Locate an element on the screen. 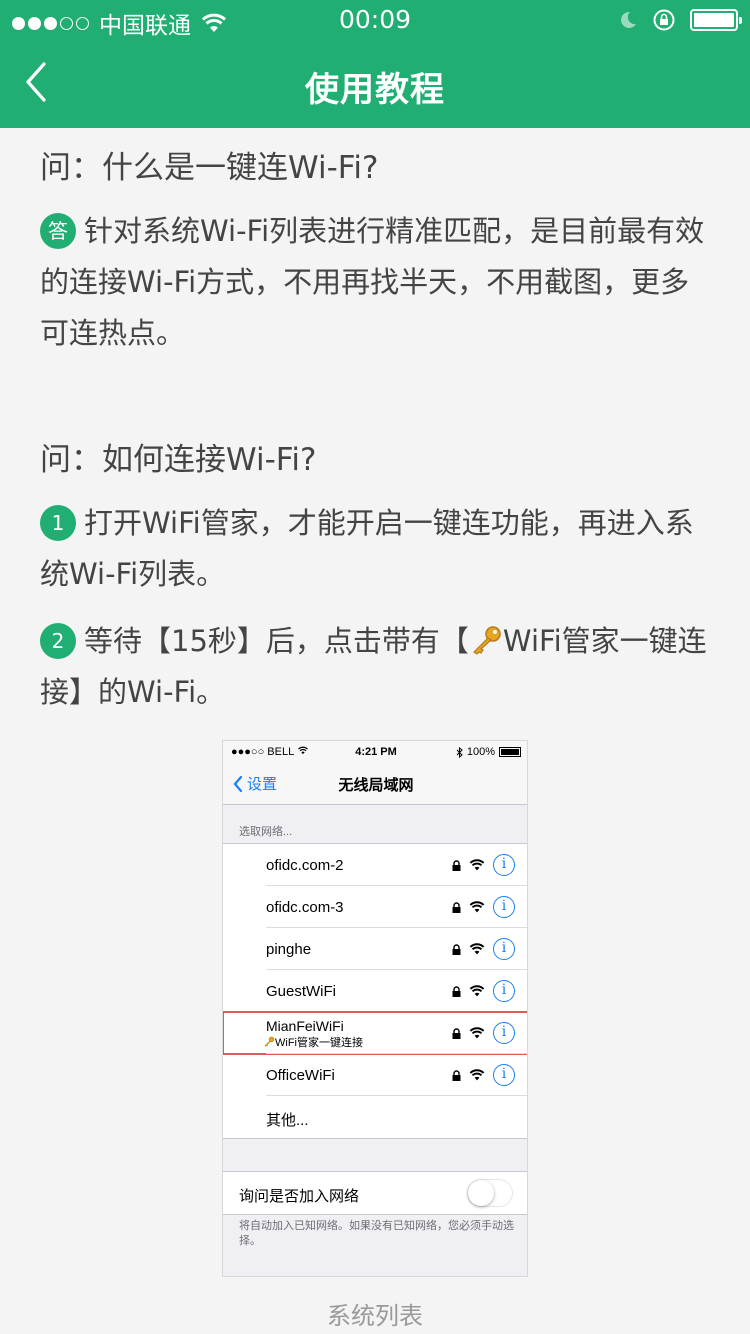 This screenshot has width=750, height=1334. example-nav-bar: 设置 无线局域网 is located at coordinates (375, 784).